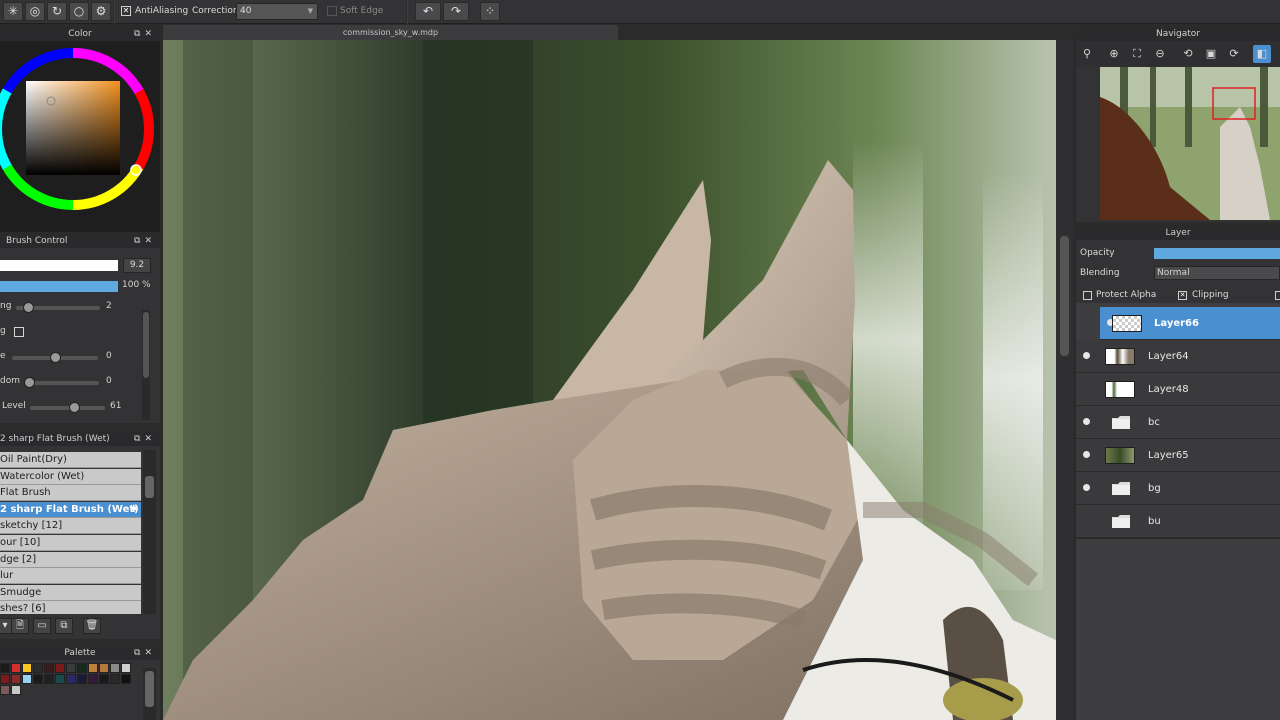 Image resolution: width=1280 pixels, height=720 pixels. What do you see at coordinates (149, 532) in the screenshot?
I see `brush-list-scrollbar` at bounding box center [149, 532].